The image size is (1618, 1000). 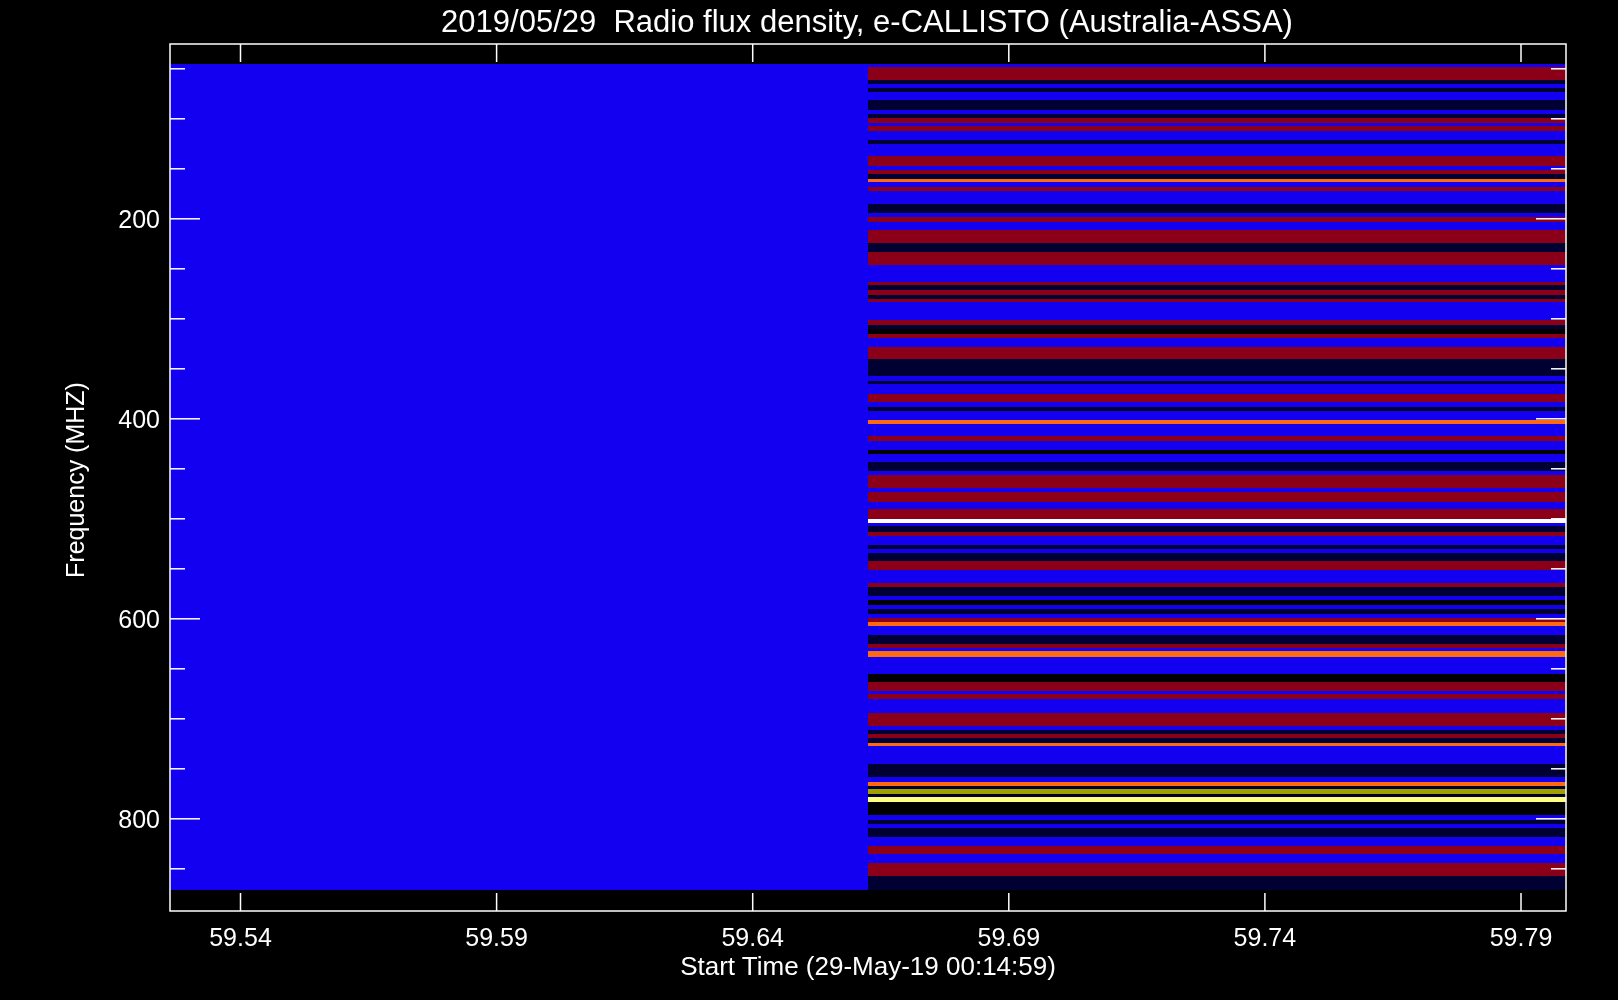 I want to click on tick-label: 800, so click(x=139, y=818).